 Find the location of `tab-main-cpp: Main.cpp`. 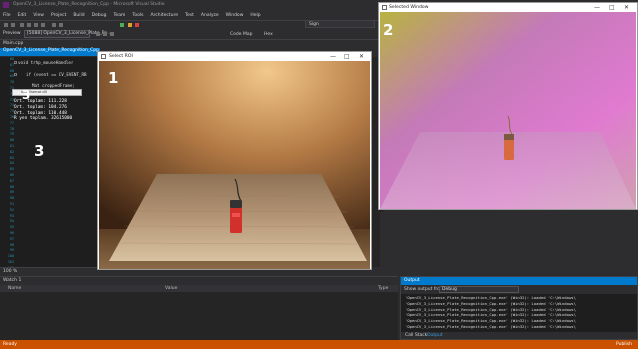

tab-main-cpp: Main.cpp is located at coordinates (13, 44).